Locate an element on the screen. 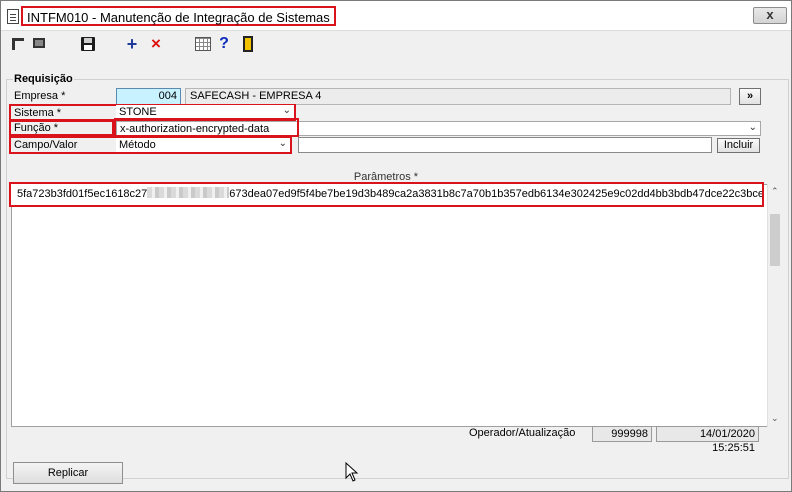  copy-icon is located at coordinates (40, 44).